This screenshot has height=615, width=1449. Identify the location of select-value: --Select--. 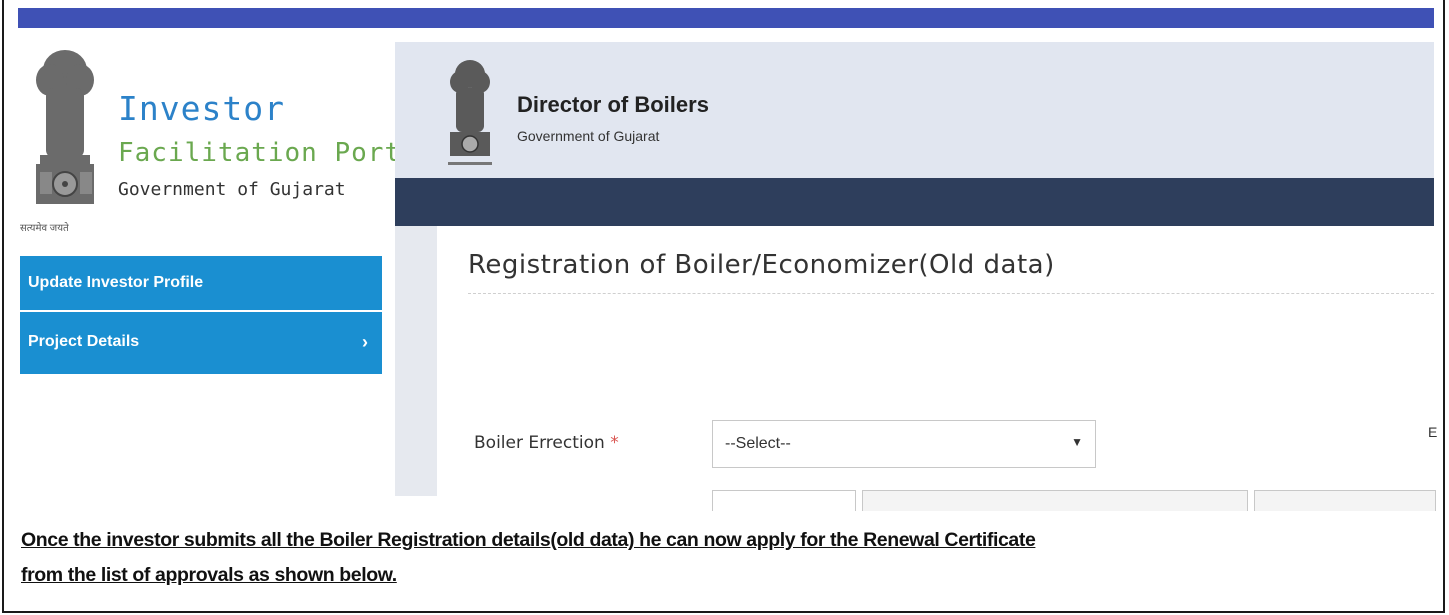
(758, 443).